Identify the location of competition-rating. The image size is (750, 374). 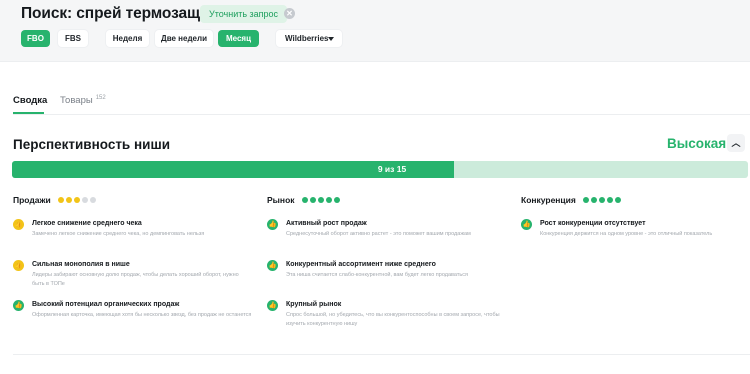
(602, 200).